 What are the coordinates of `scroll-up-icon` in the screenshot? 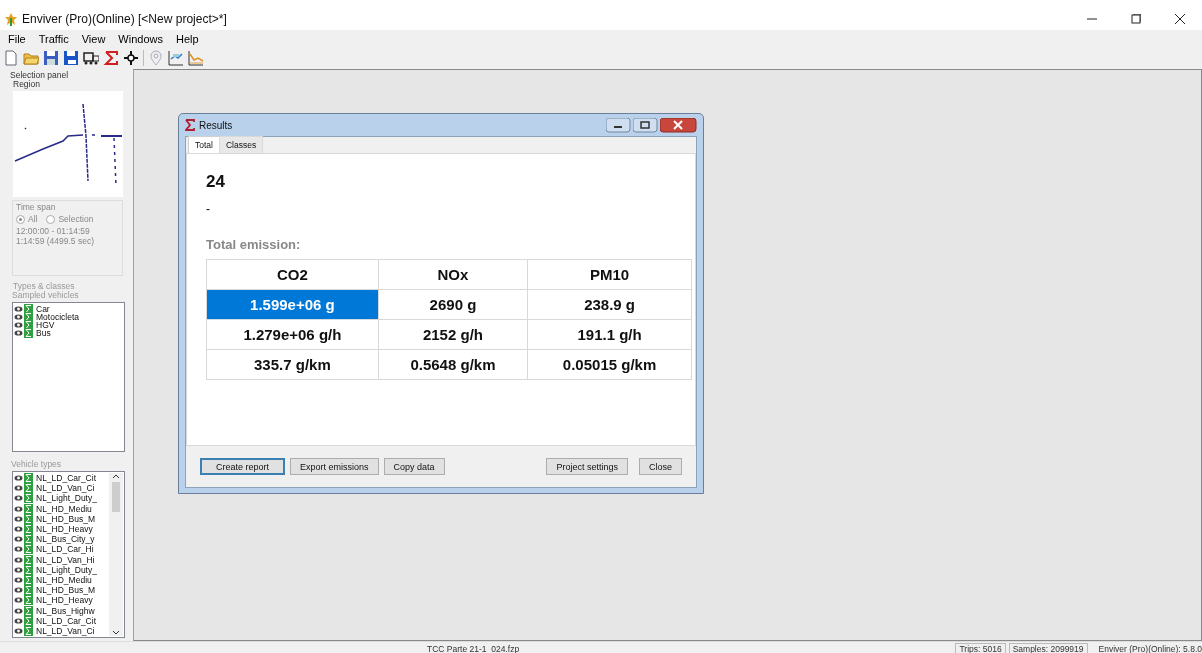 It's located at (116, 476).